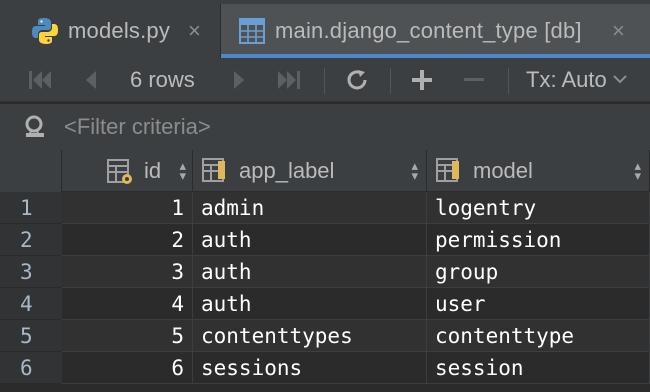 This screenshot has height=392, width=650. I want to click on column-header-id: id ▴ ▾, so click(127, 171).